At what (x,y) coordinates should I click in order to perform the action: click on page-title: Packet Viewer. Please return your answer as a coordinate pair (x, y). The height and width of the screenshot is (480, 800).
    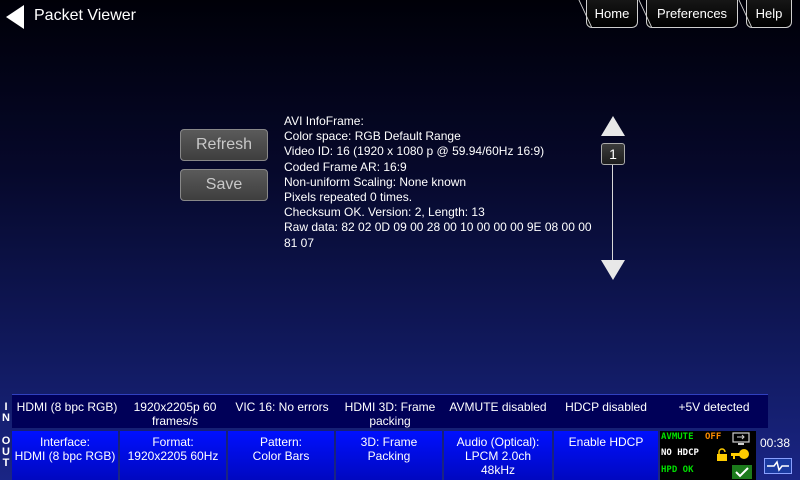
    Looking at the image, I should click on (85, 15).